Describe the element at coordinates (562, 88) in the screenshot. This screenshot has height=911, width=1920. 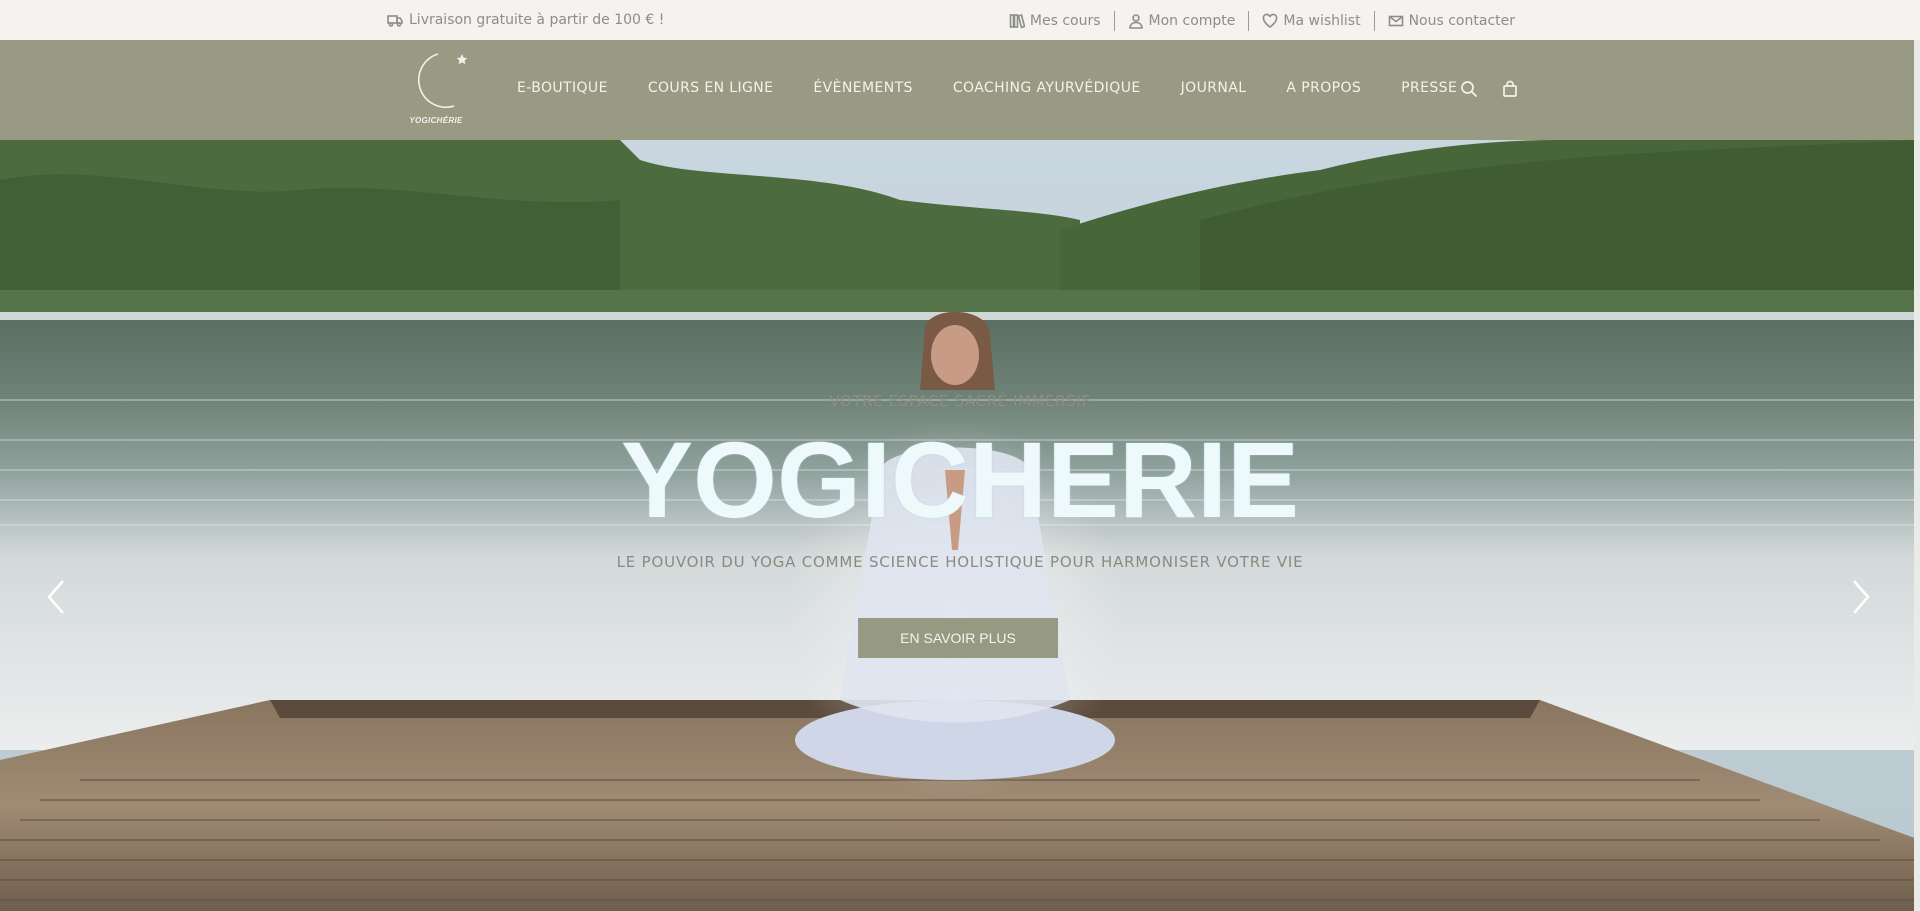
I see `nav-item-e-boutique: E-BOUTIQUE` at that location.